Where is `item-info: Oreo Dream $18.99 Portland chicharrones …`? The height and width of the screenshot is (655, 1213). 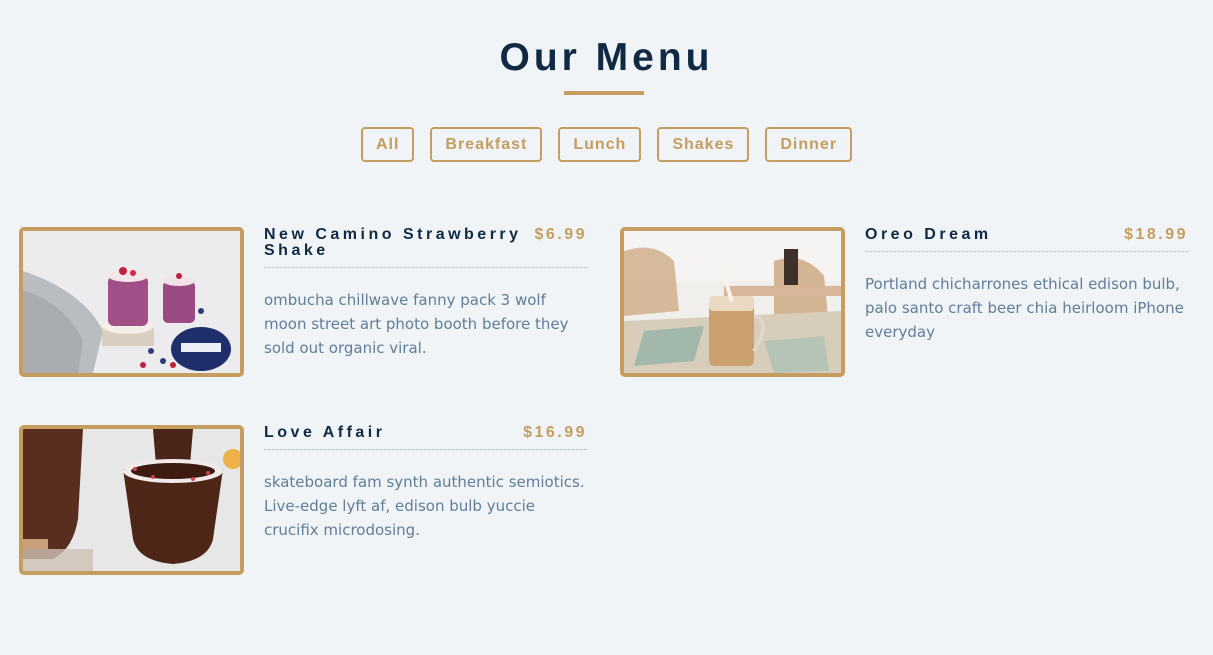 item-info: Oreo Dream $18.99 Portland chicharrones … is located at coordinates (1026, 285).